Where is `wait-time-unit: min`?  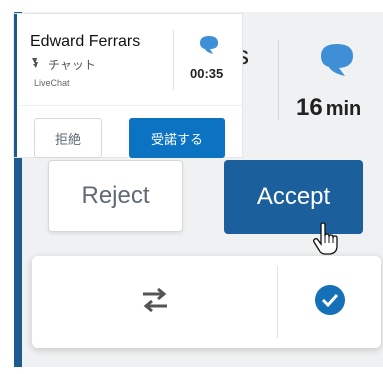
wait-time-unit: min is located at coordinates (343, 109).